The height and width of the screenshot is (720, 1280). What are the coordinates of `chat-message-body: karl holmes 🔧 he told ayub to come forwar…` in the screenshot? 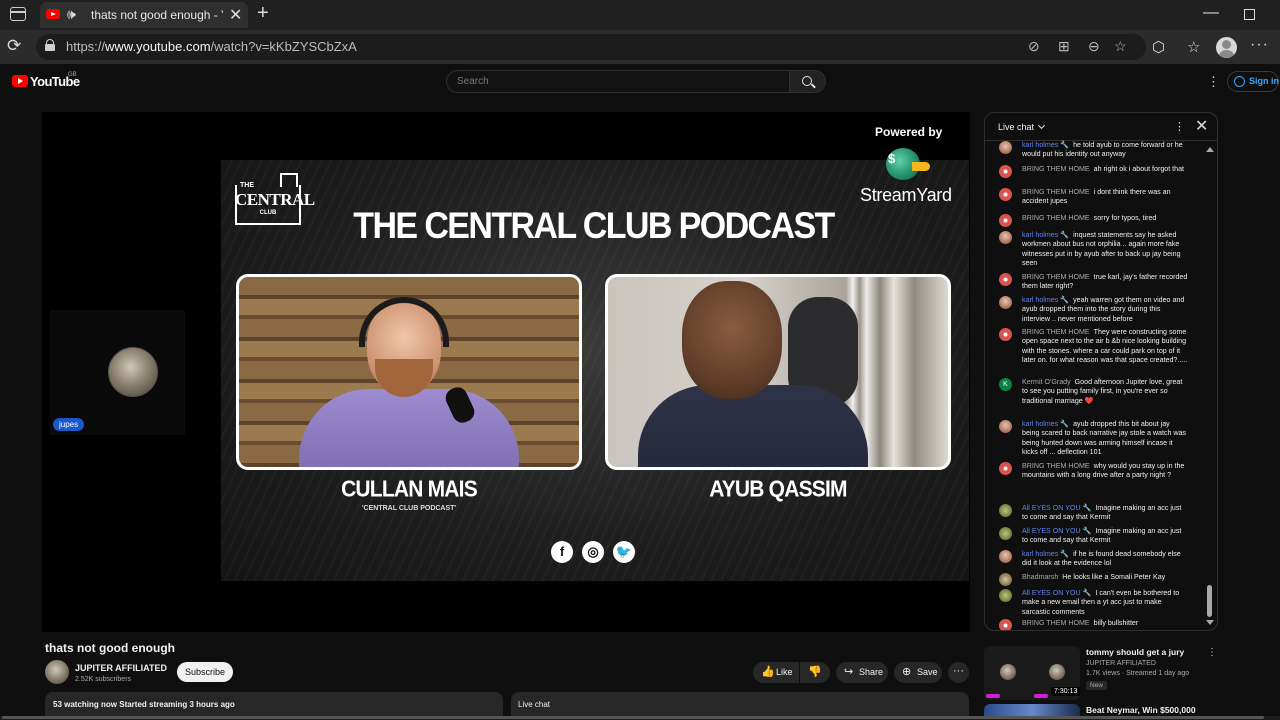 It's located at (1105, 150).